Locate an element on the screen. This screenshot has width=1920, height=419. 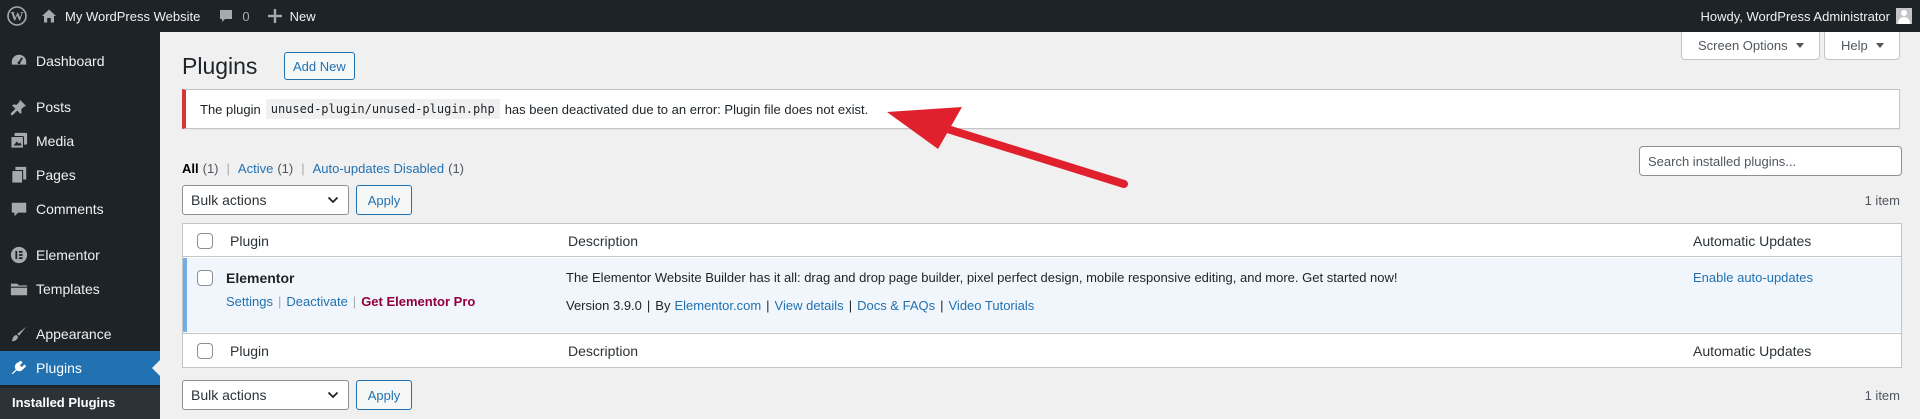
sidebar-item-dashboard: Dashboard is located at coordinates (80, 61).